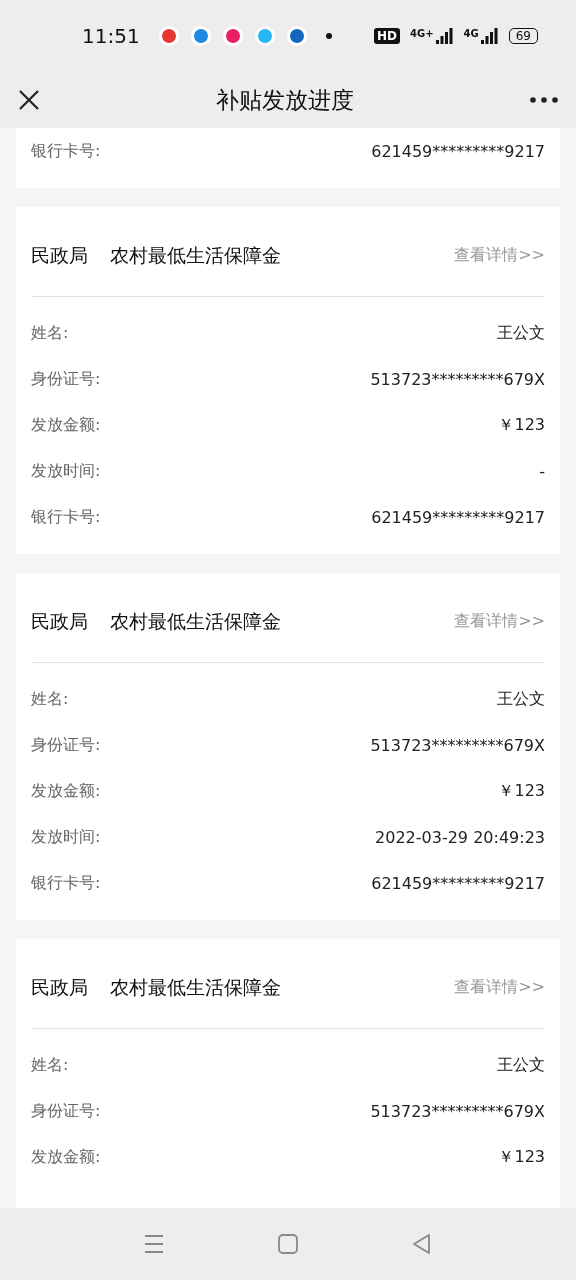 This screenshot has height=1280, width=576. I want to click on dot-icon, so click(328, 36).